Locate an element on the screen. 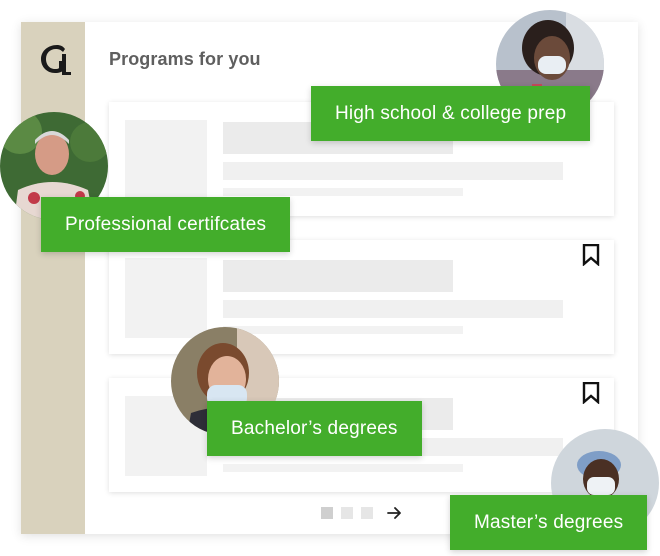  sidebar is located at coordinates (53, 278).